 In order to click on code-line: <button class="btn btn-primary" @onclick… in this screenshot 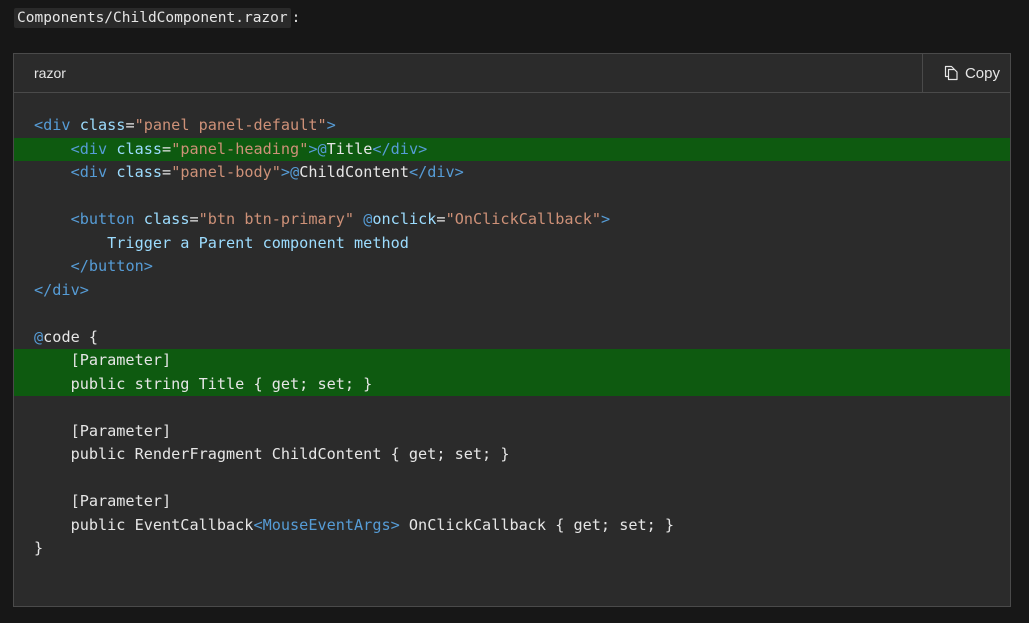, I will do `click(512, 220)`.